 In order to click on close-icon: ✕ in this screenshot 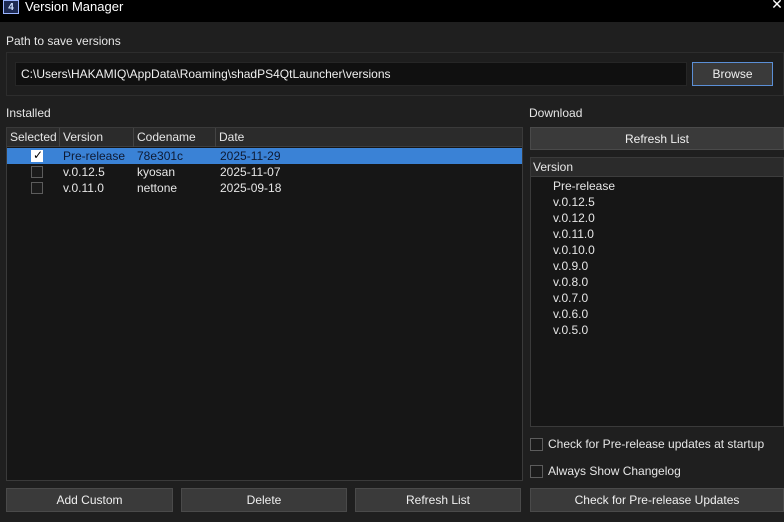, I will do `click(777, 5)`.